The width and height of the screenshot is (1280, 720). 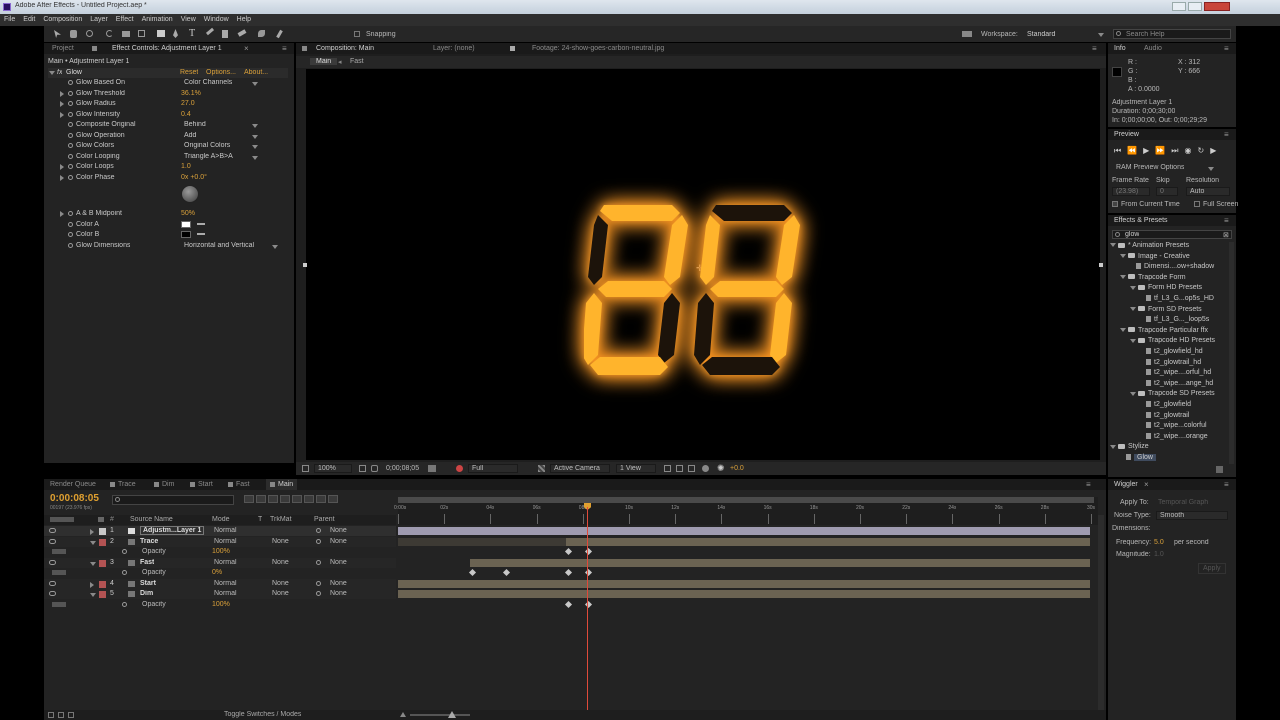 I want to click on comp-handle-right, so click(x=1101, y=265).